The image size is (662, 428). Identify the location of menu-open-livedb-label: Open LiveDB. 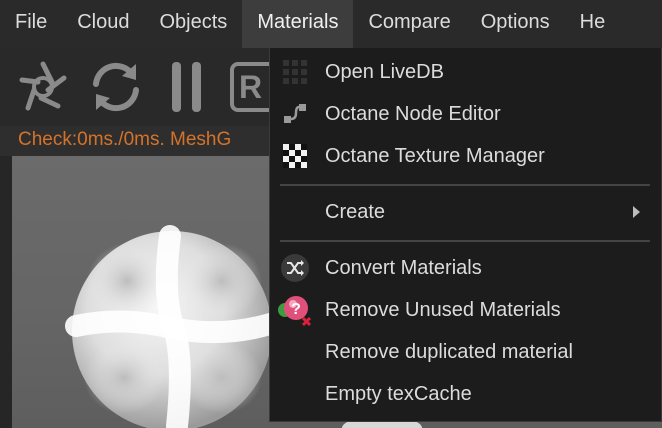
(384, 71).